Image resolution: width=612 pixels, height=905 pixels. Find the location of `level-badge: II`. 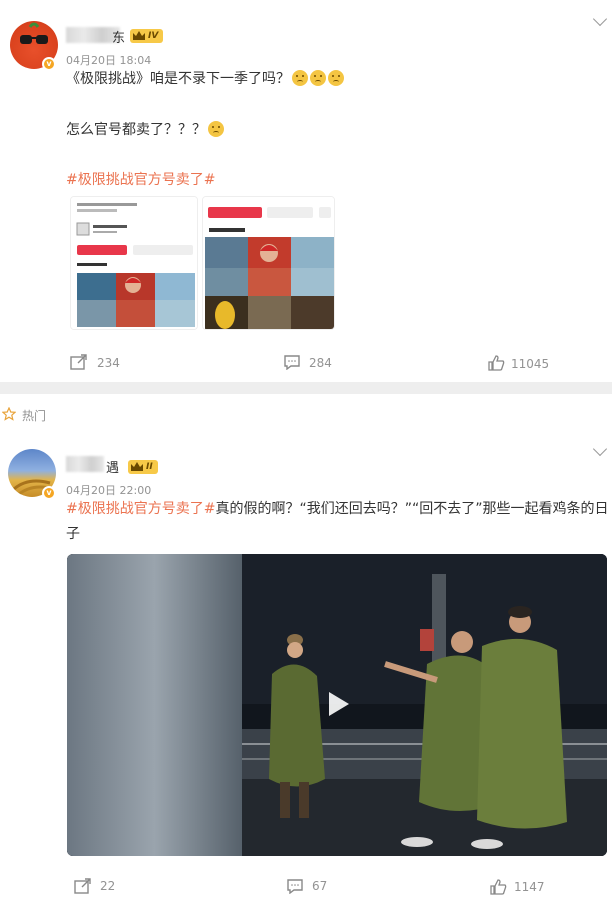

level-badge: II is located at coordinates (143, 467).